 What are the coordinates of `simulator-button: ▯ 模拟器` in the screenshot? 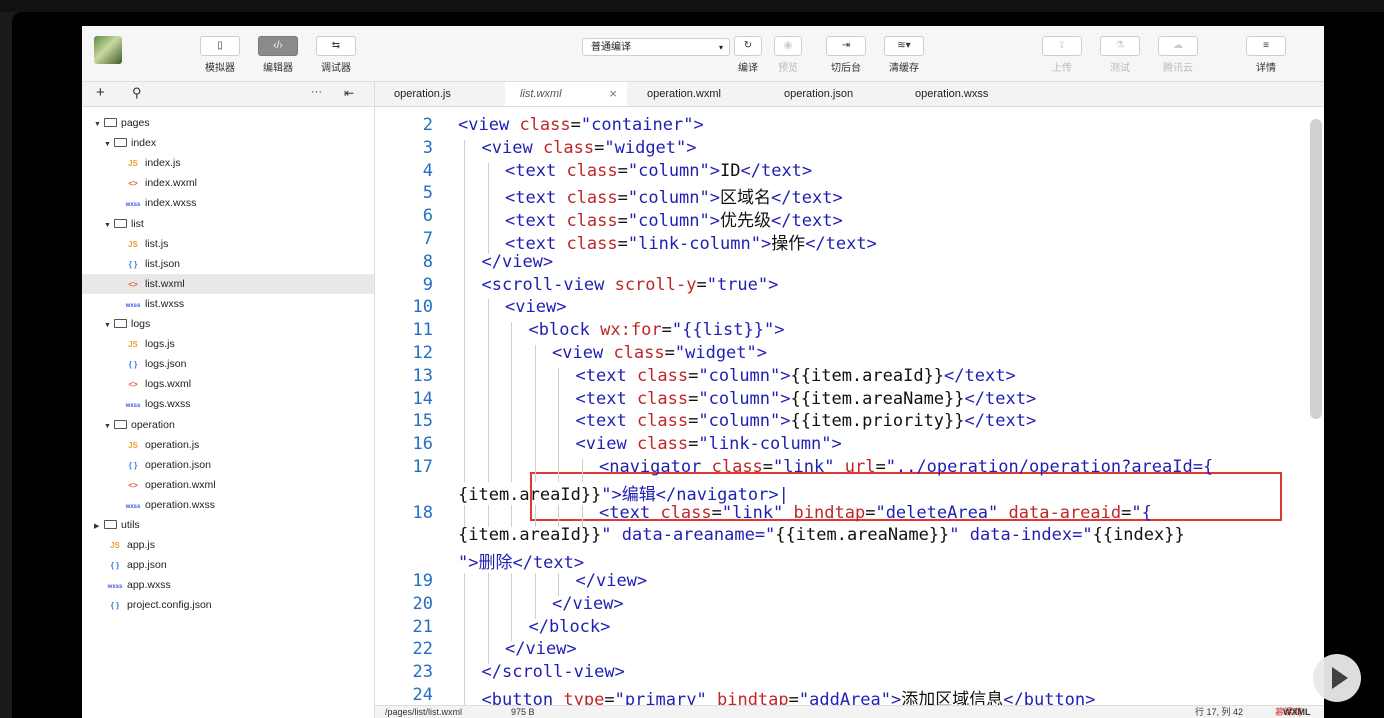 It's located at (220, 55).